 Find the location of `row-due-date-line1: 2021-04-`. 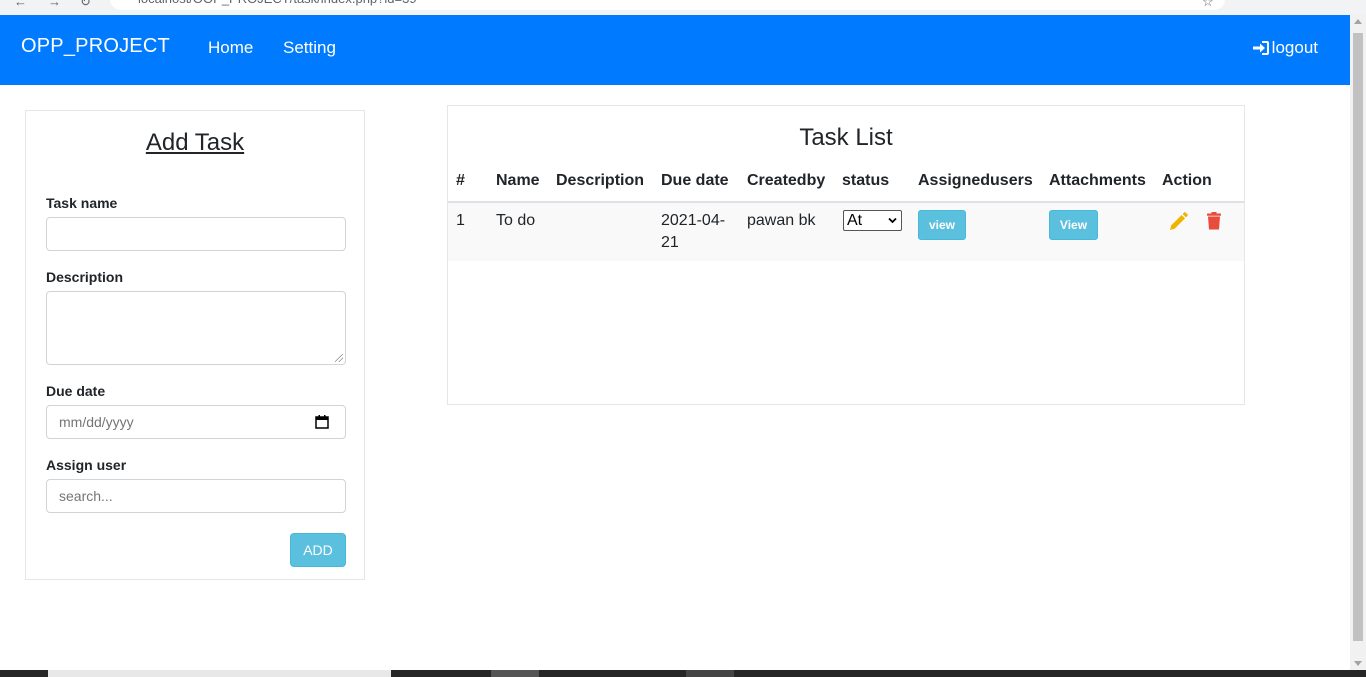

row-due-date-line1: 2021-04- is located at coordinates (693, 220).